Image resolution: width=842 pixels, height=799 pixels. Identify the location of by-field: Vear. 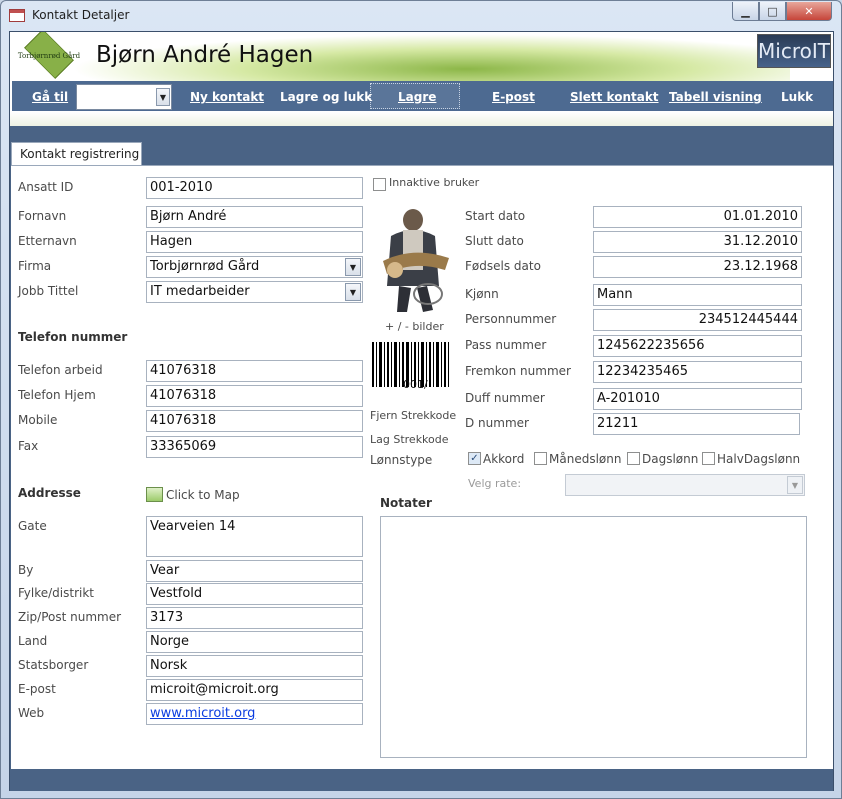
(254, 571).